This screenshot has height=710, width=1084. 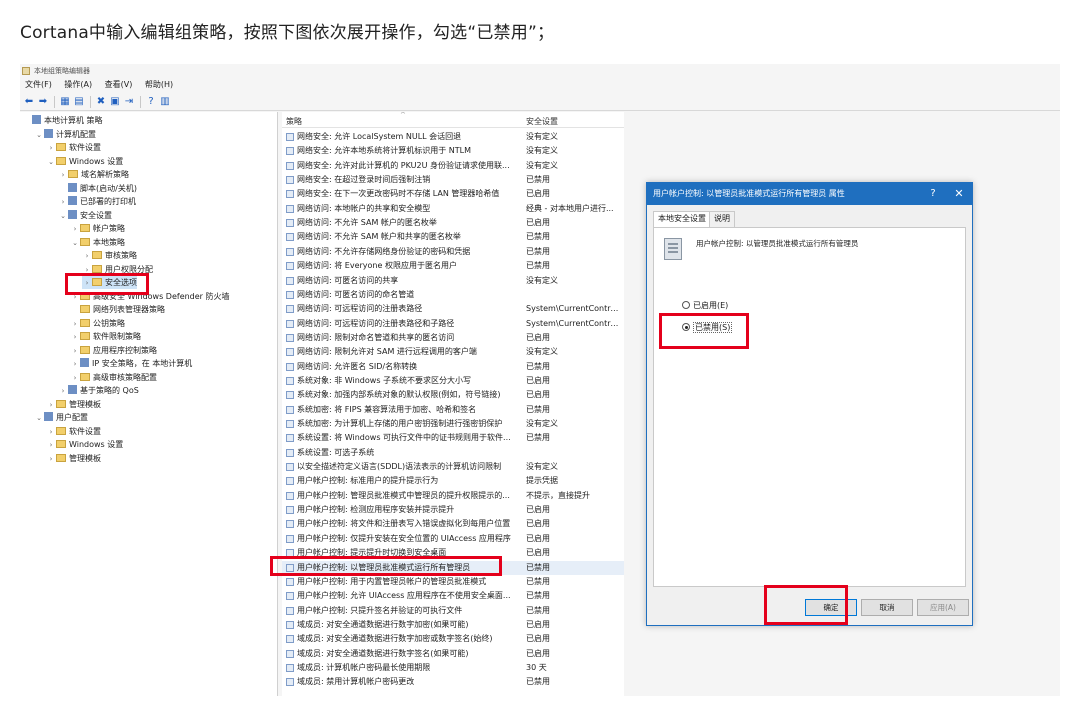 What do you see at coordinates (97, 323) in the screenshot?
I see `tree-item: › 公钥策略` at bounding box center [97, 323].